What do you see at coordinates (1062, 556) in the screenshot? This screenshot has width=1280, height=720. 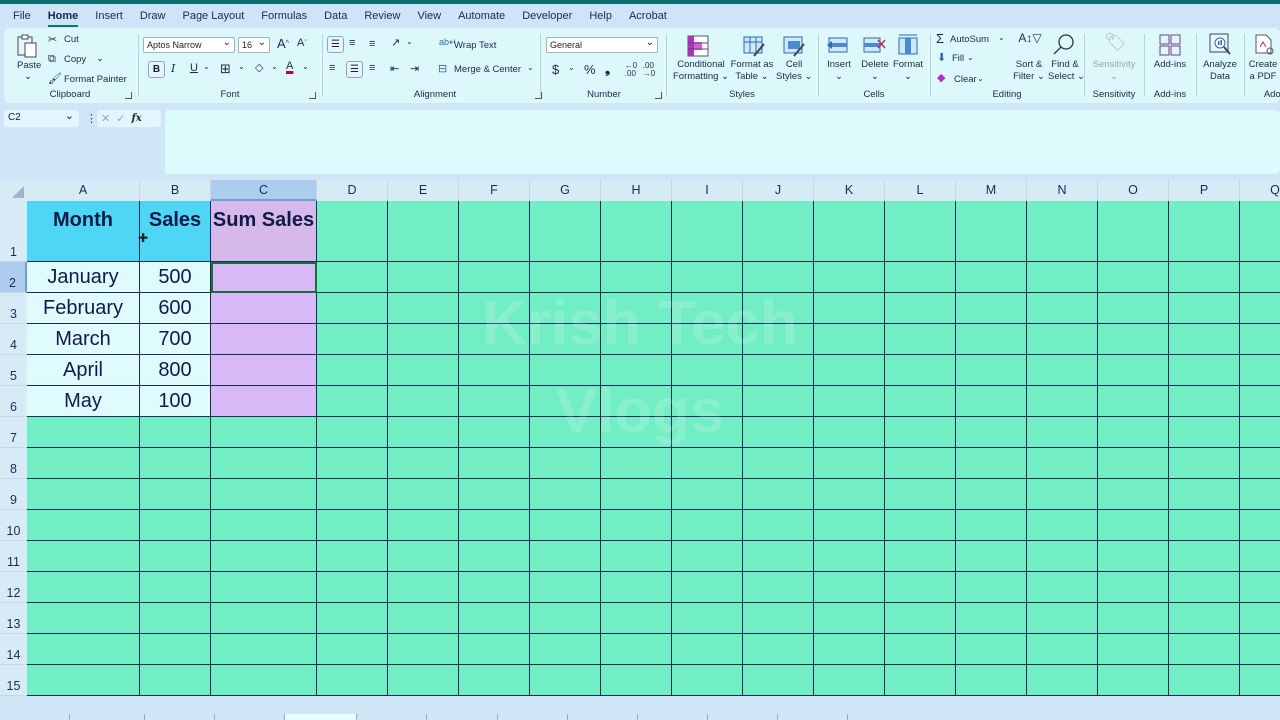 I see `cell-n11` at bounding box center [1062, 556].